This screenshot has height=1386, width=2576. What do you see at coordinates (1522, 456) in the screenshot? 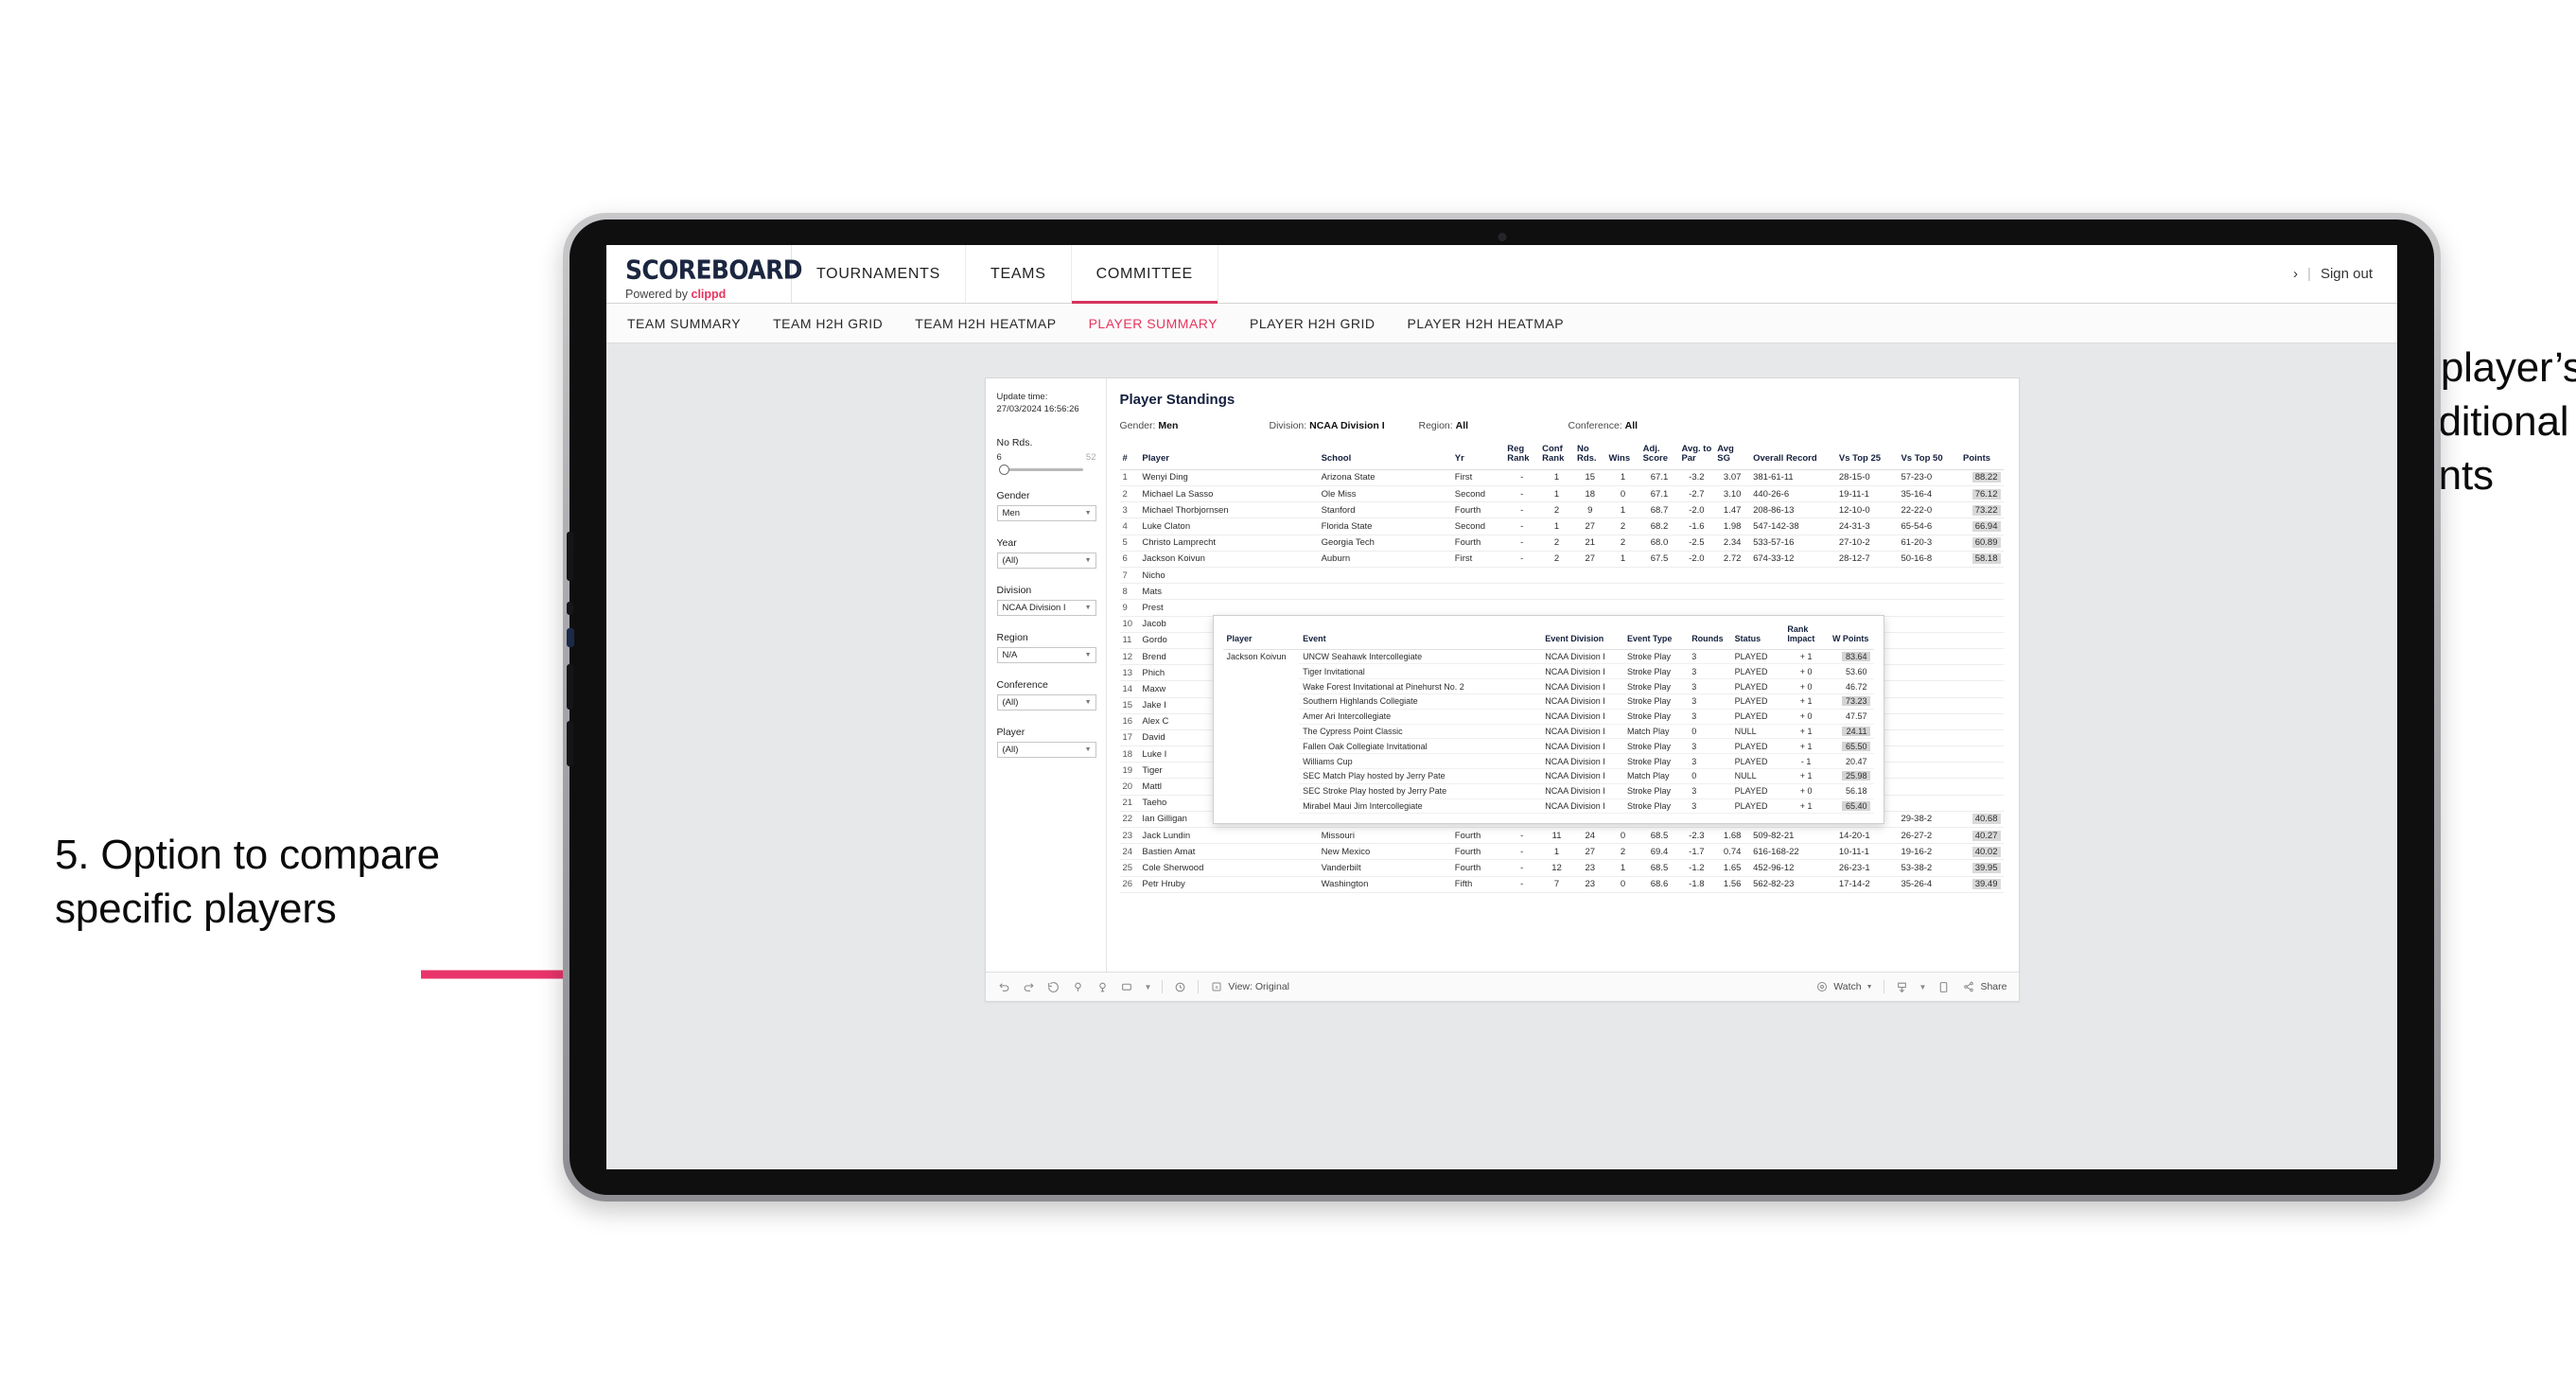
I see `col-reg-rank: Reg Rank` at bounding box center [1522, 456].